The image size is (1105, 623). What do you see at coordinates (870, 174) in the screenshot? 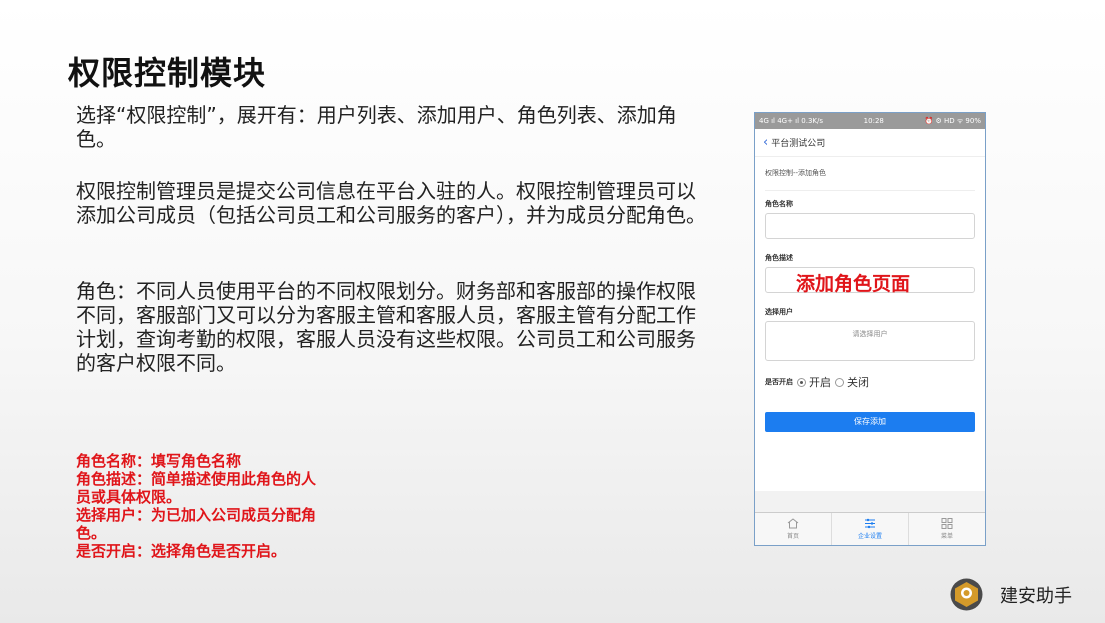
I see `breadcrumb: 权限控制--添加角色` at bounding box center [870, 174].